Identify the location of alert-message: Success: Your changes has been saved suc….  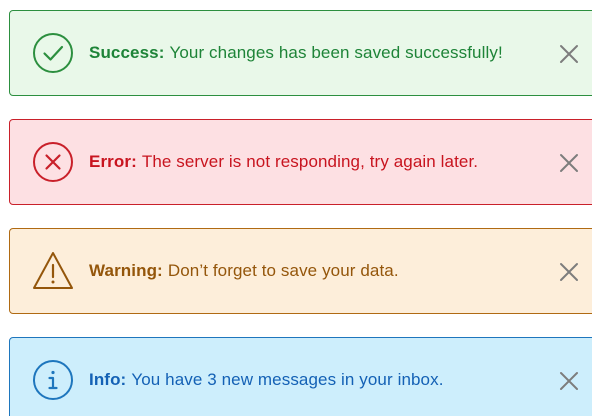
(296, 53).